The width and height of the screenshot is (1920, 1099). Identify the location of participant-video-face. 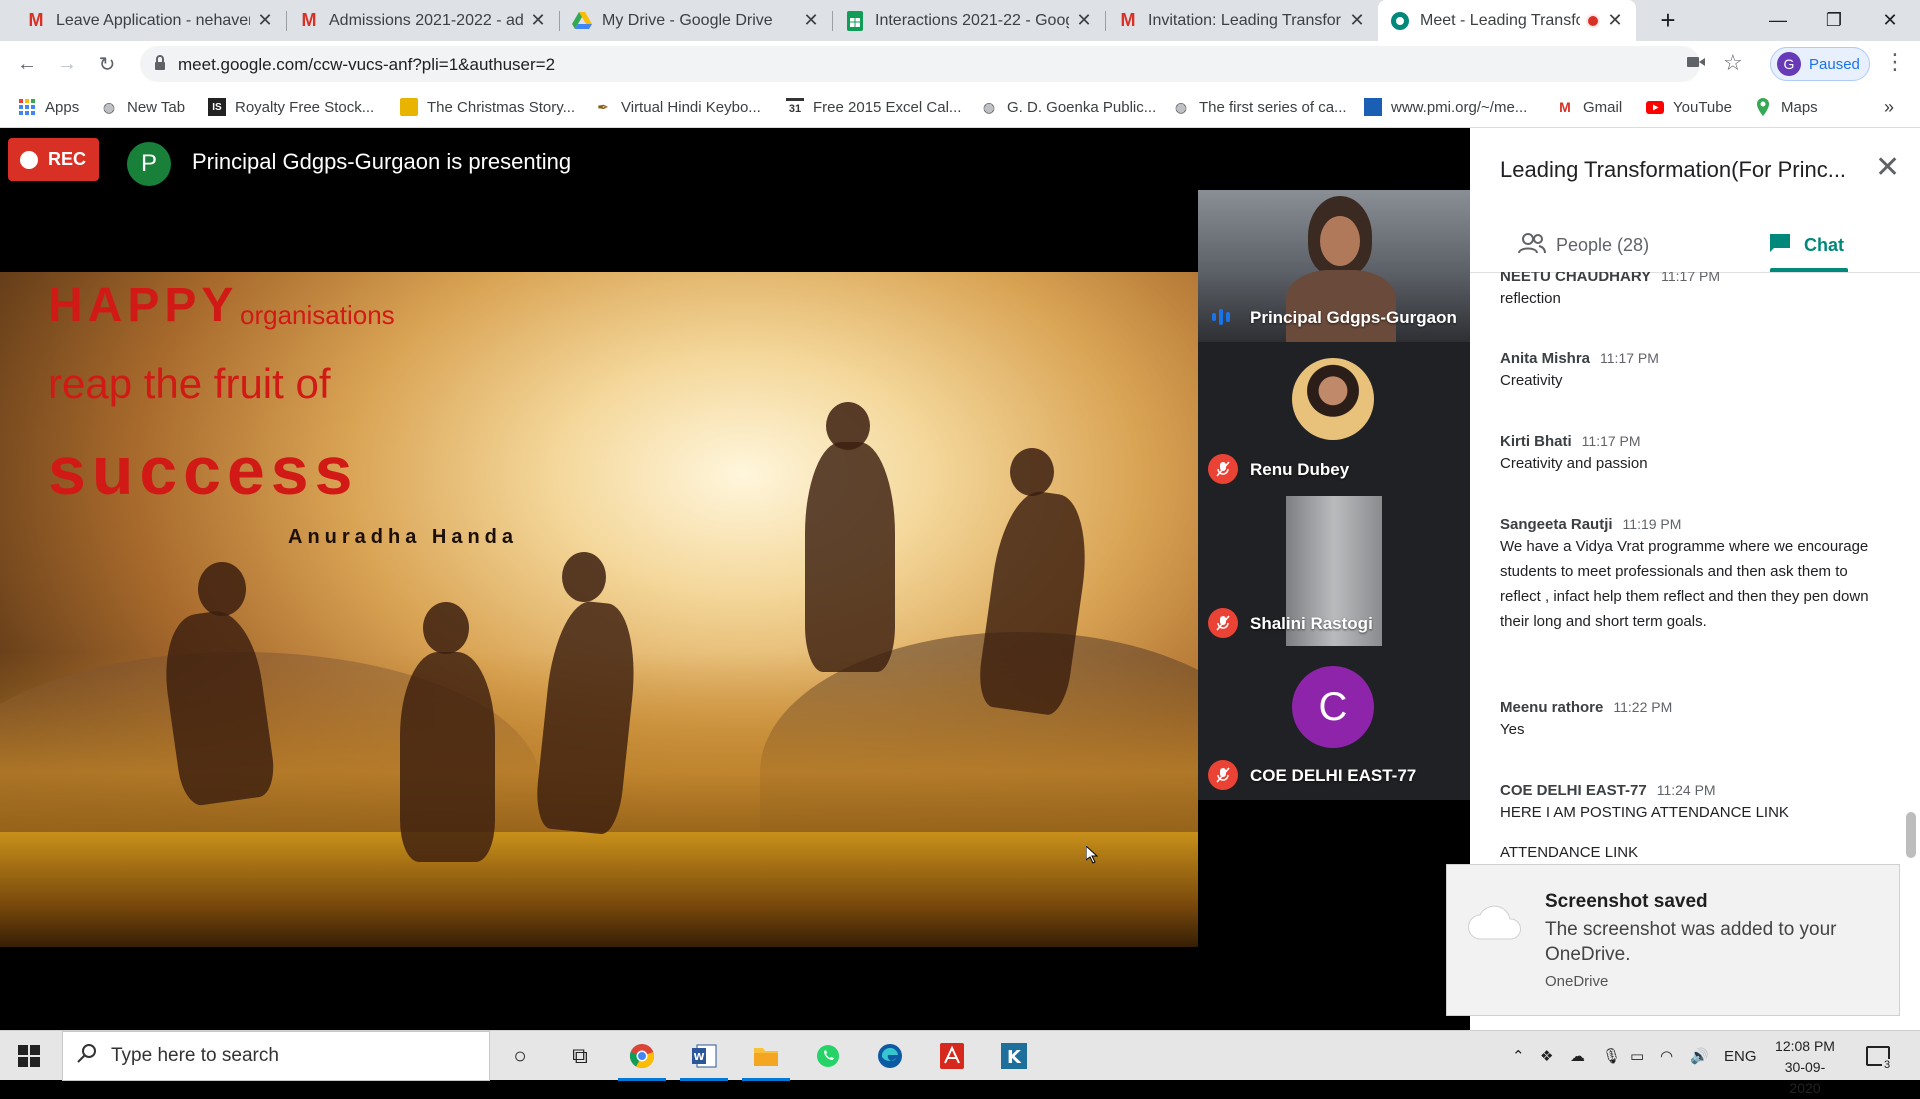
(1340, 241).